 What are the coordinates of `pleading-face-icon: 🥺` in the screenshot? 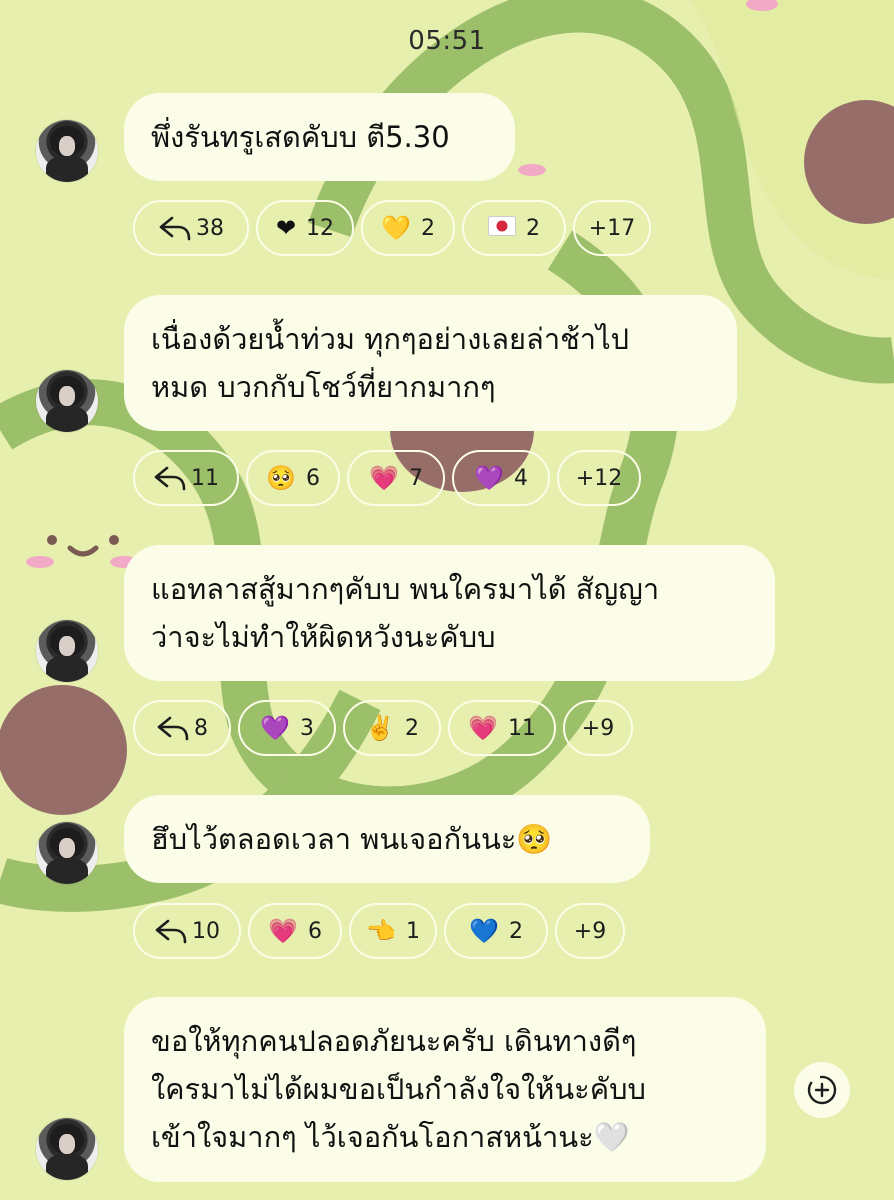 It's located at (281, 478).